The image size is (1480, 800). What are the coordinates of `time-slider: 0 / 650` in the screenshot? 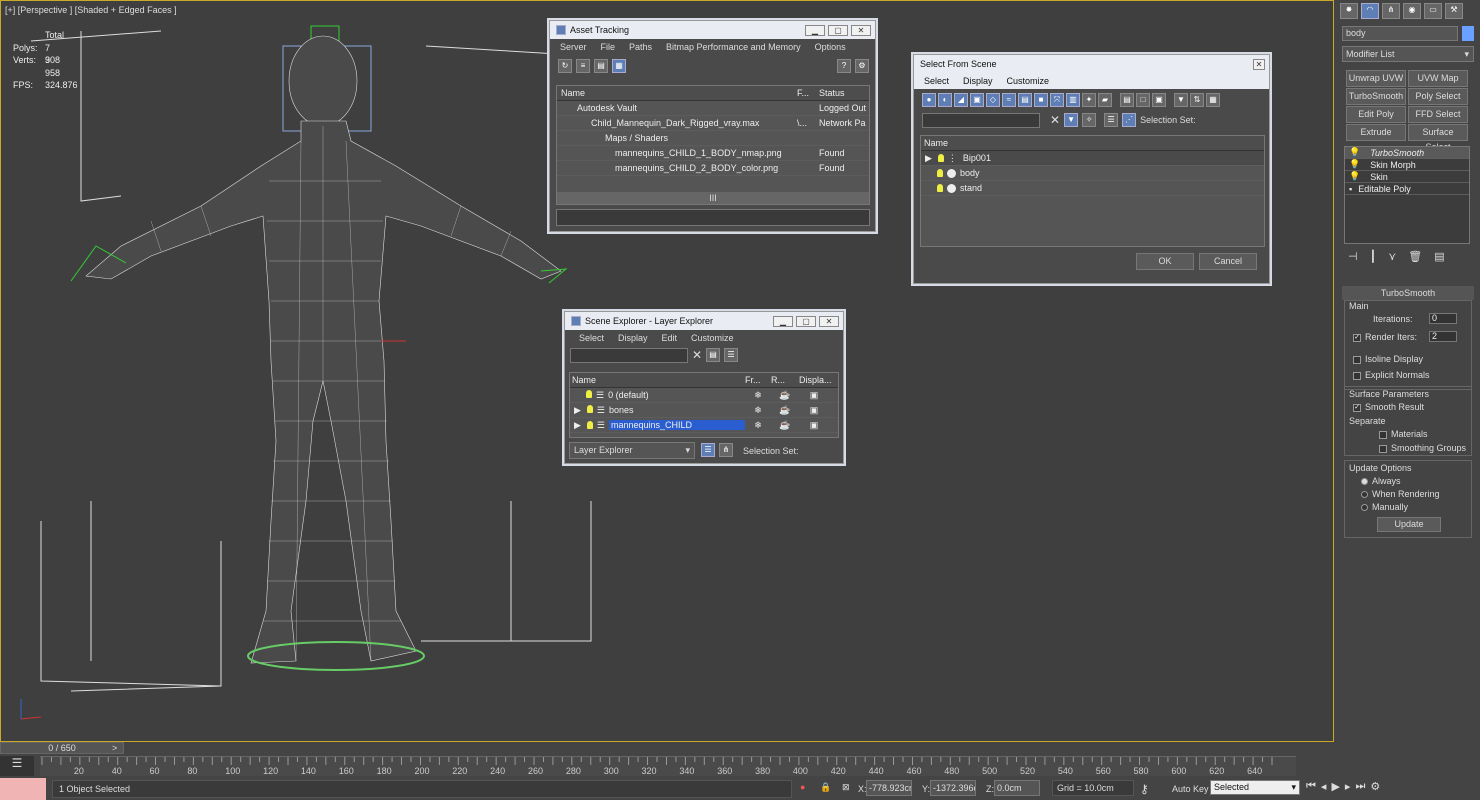 It's located at (62, 748).